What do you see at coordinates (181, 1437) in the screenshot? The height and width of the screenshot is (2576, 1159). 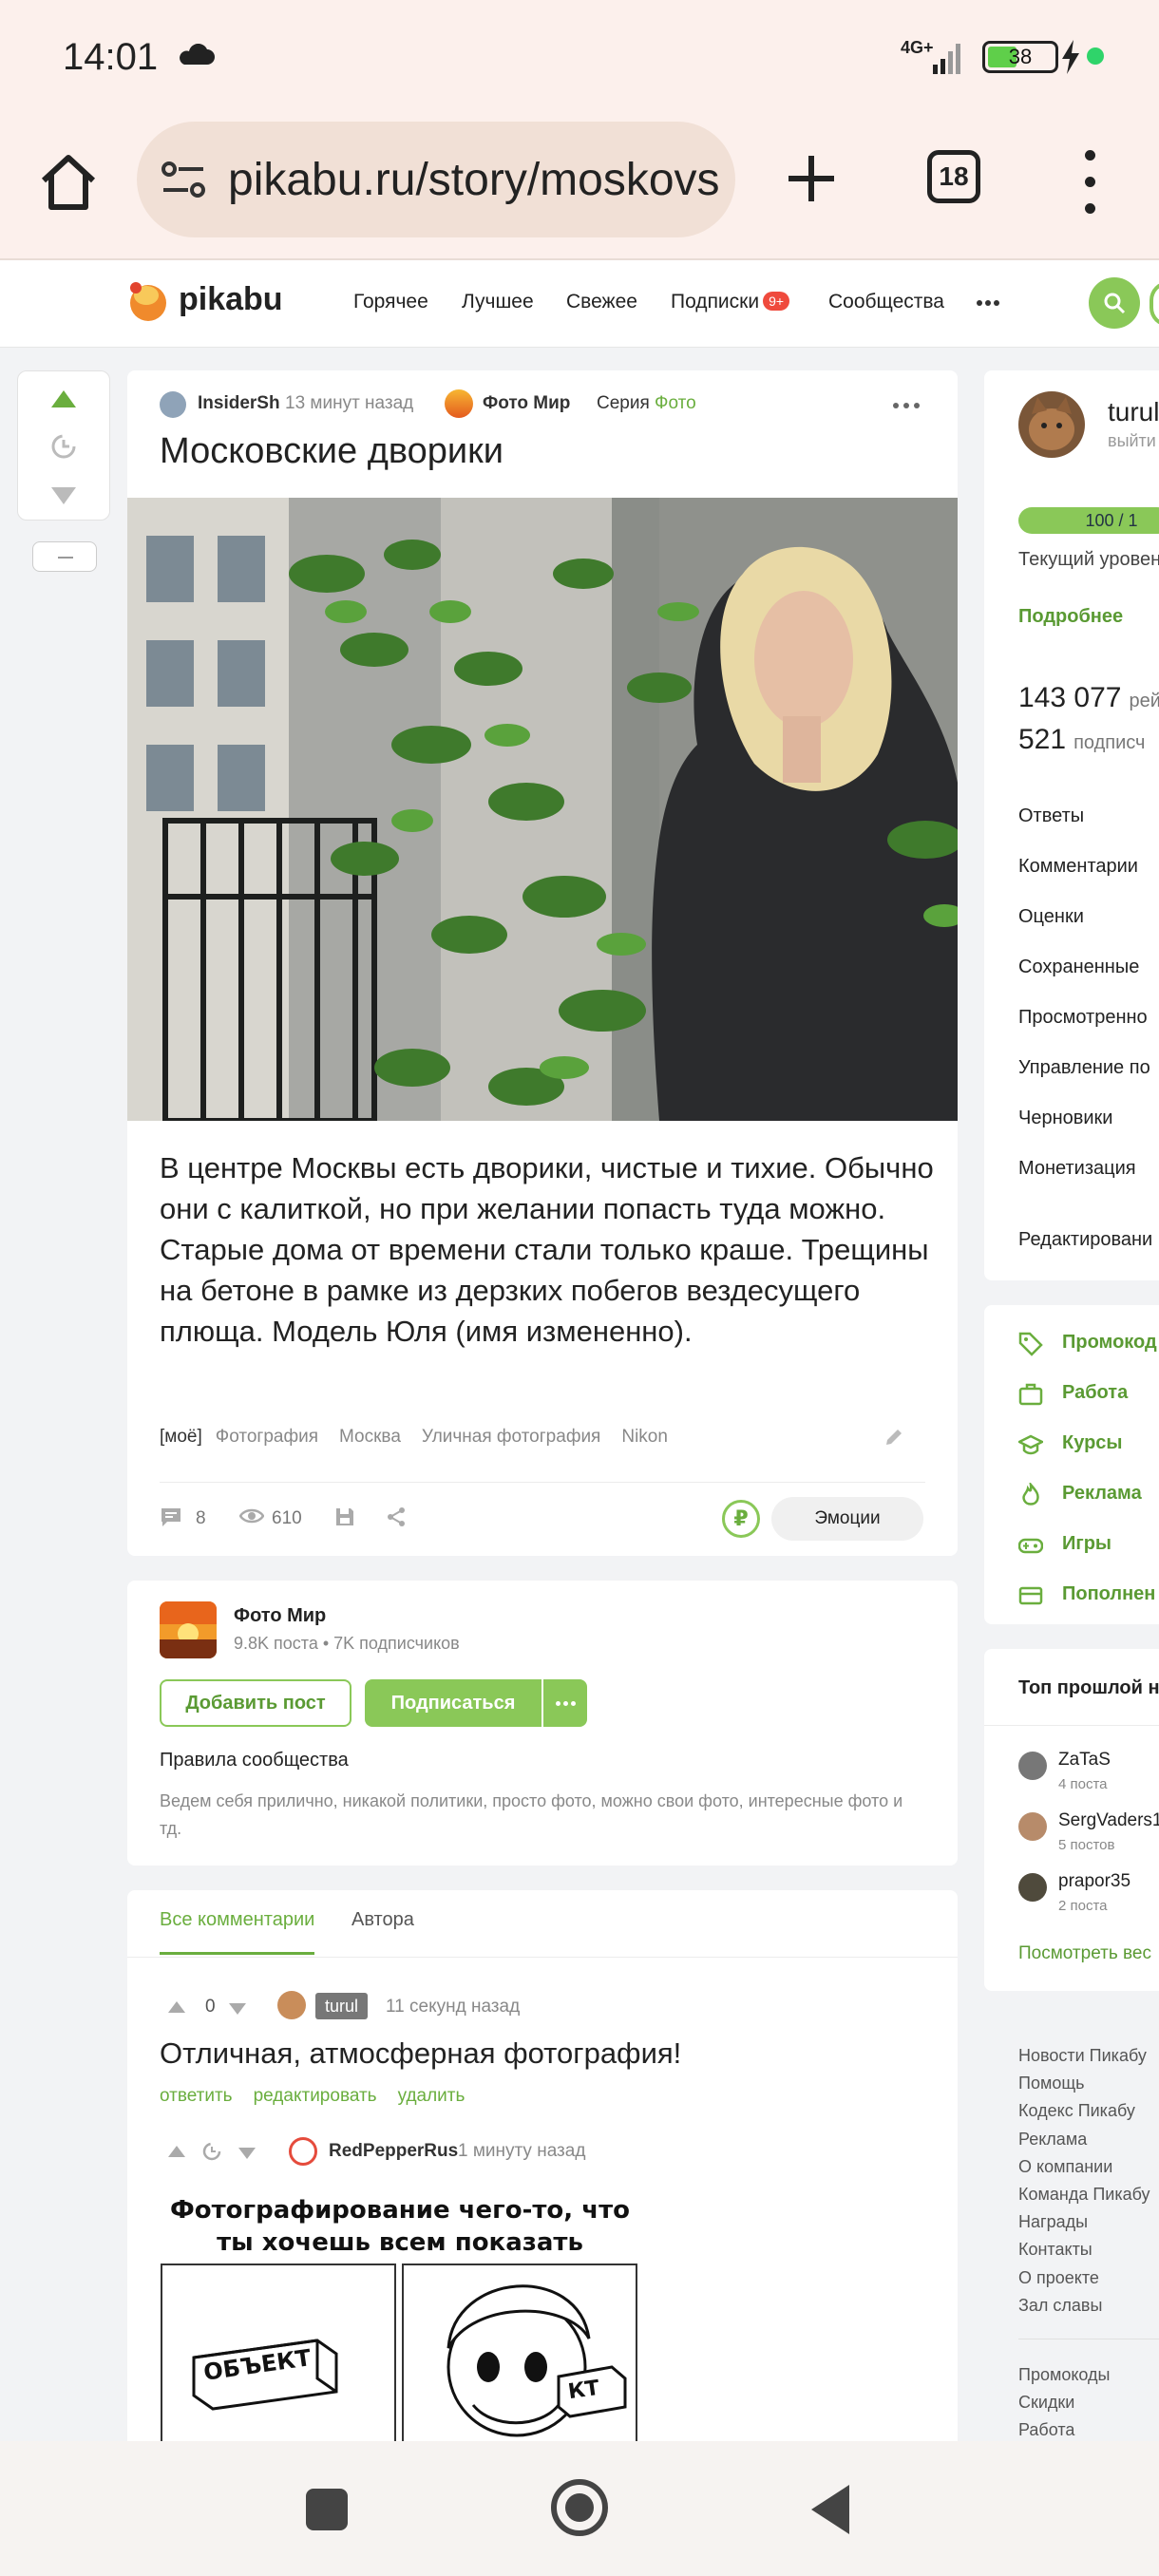 I see `tag-own: [моё]` at bounding box center [181, 1437].